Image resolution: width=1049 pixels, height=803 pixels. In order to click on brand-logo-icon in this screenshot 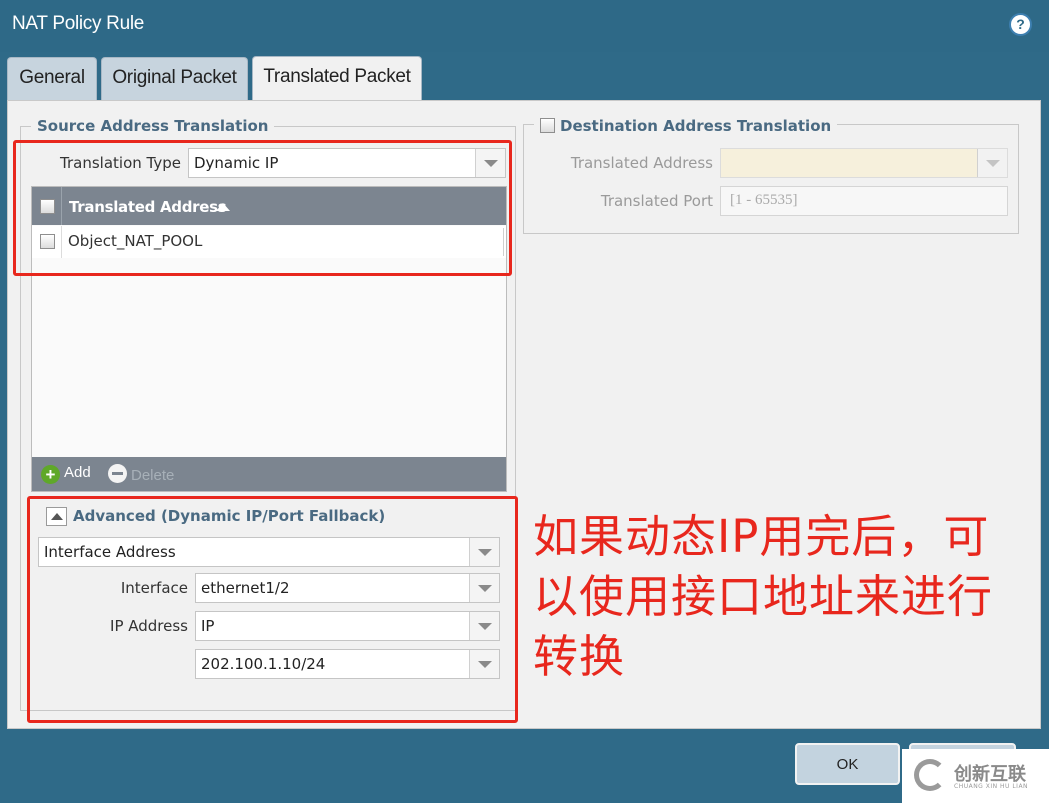, I will do `click(930, 775)`.